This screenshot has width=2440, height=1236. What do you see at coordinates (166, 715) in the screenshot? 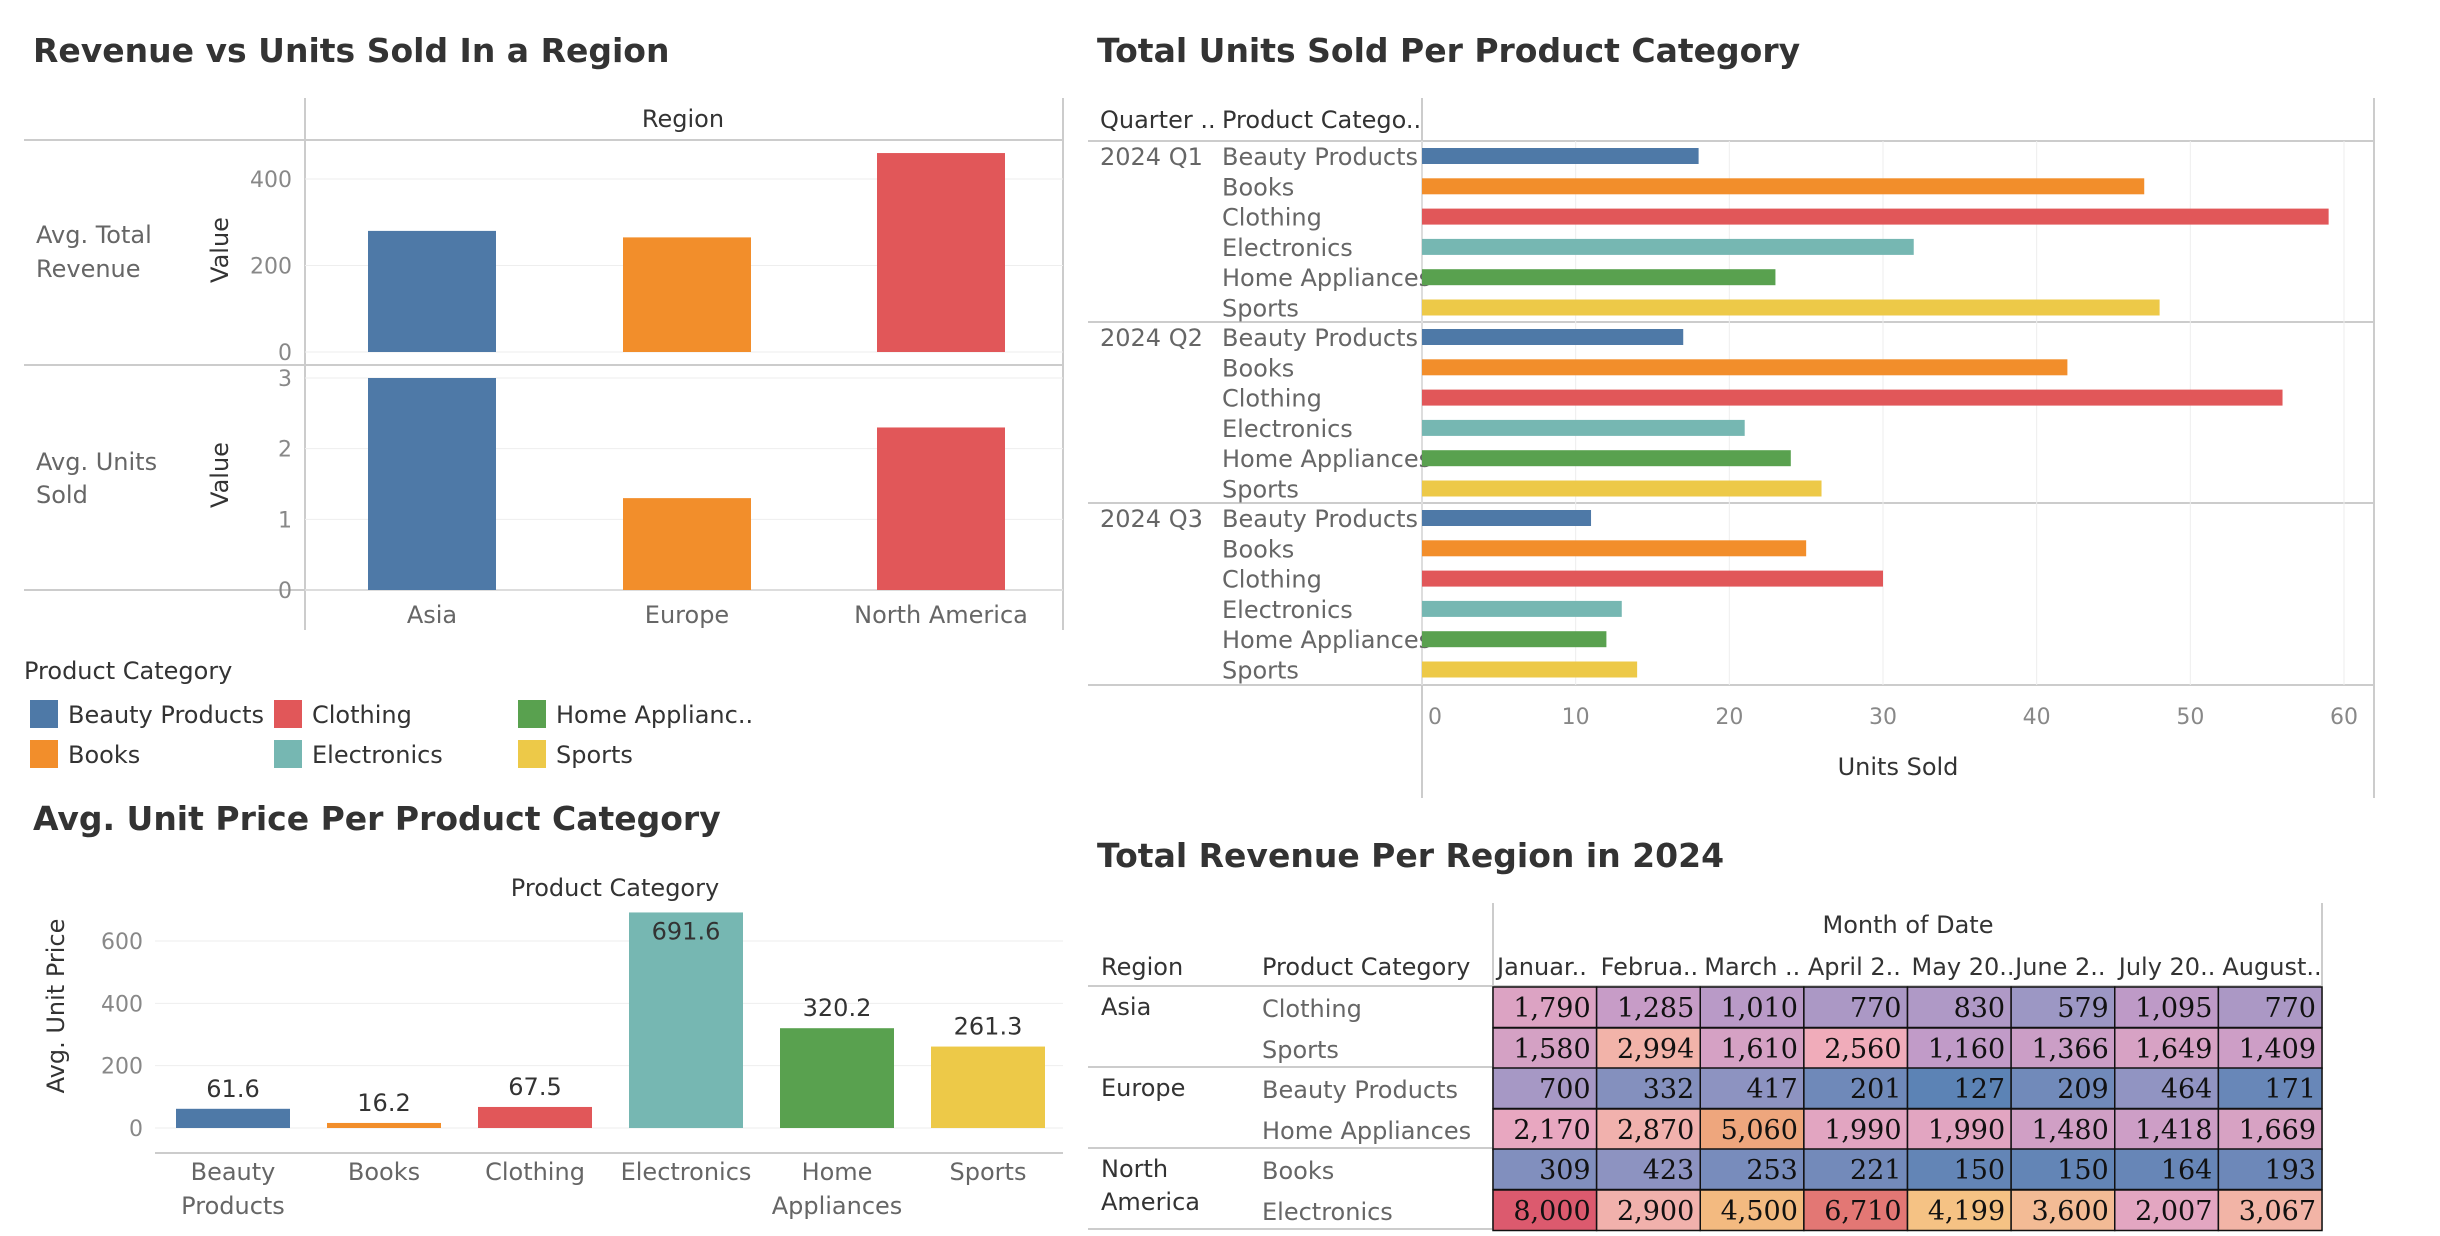
I see `legend-label: Beauty Products` at bounding box center [166, 715].